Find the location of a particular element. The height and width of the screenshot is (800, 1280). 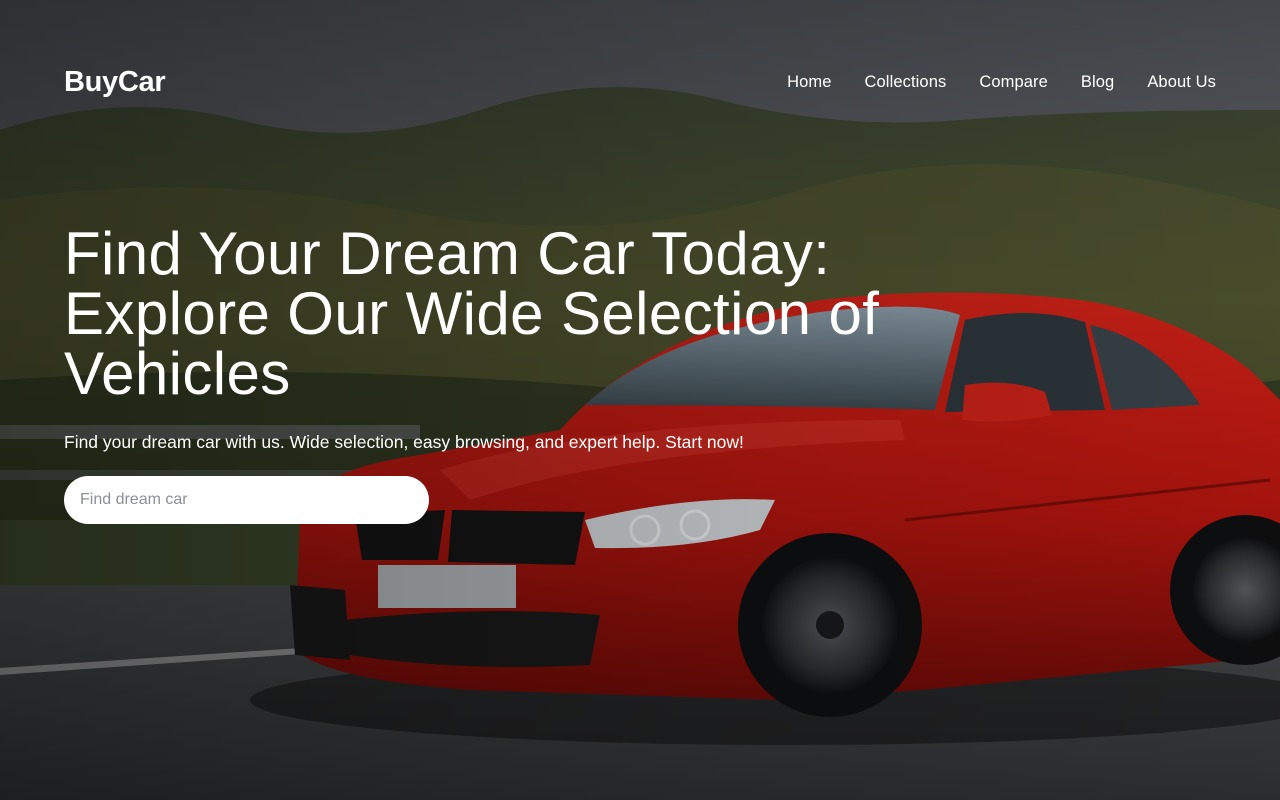

search-input is located at coordinates (246, 500).